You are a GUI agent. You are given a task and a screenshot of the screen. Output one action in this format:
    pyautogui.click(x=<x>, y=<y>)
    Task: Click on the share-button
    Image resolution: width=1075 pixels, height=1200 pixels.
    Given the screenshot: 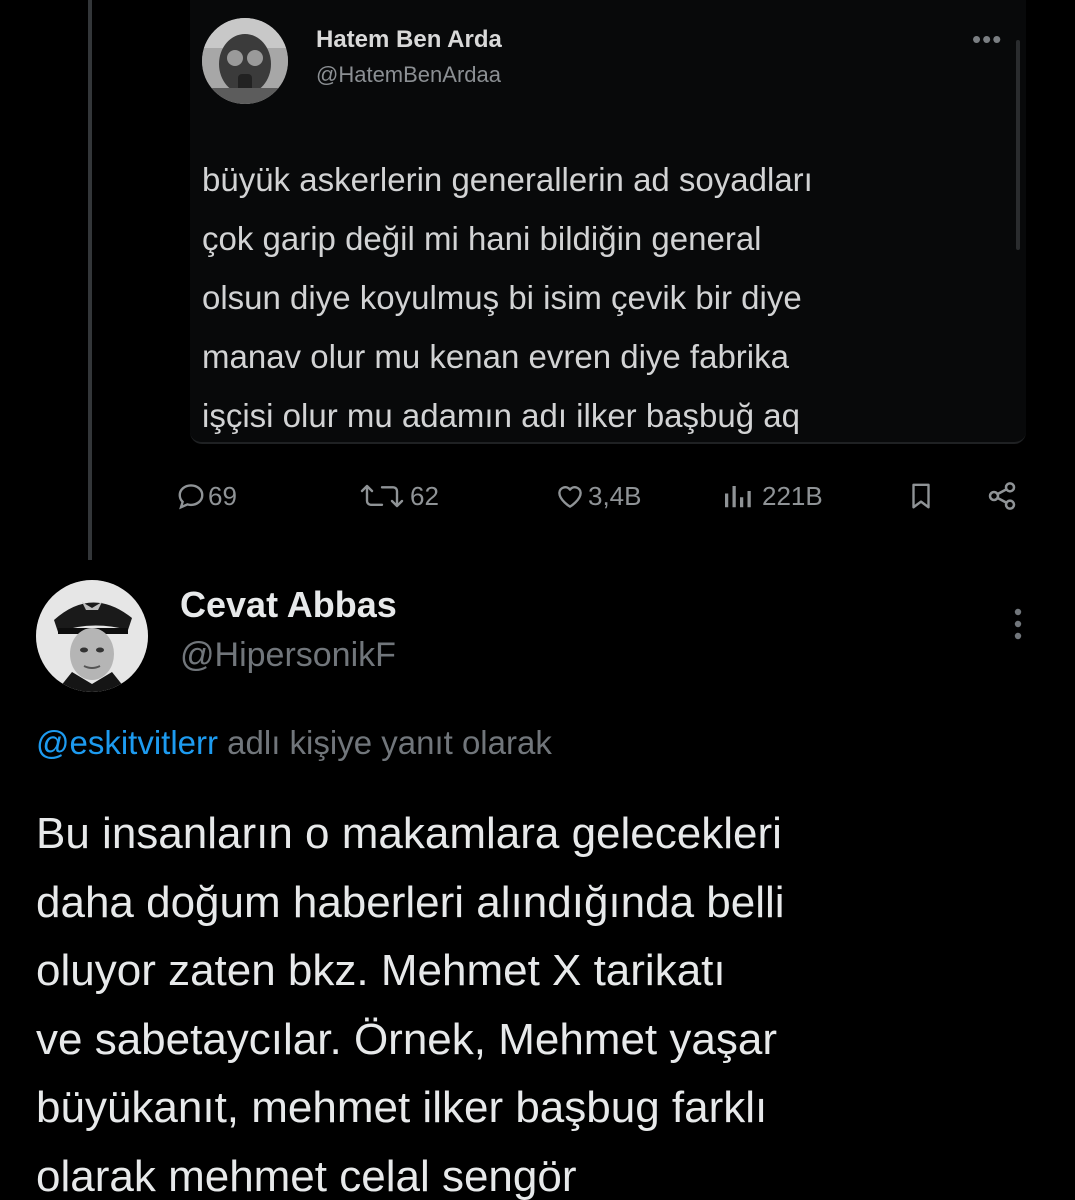 What is the action you would take?
    pyautogui.click(x=1002, y=496)
    